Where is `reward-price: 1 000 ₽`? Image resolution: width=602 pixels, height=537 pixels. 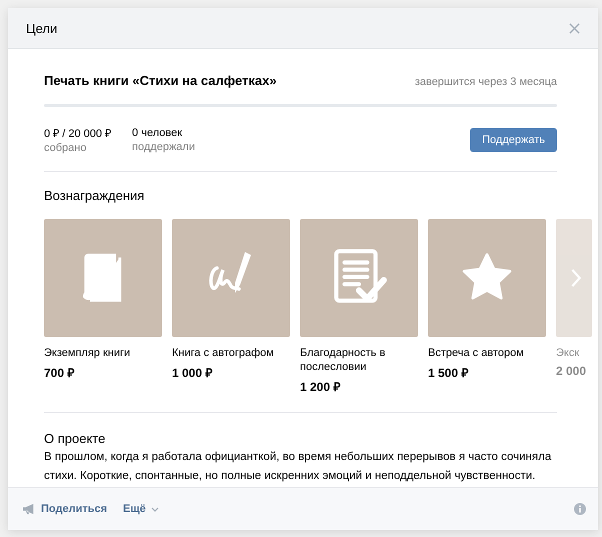
reward-price: 1 000 ₽ is located at coordinates (193, 373).